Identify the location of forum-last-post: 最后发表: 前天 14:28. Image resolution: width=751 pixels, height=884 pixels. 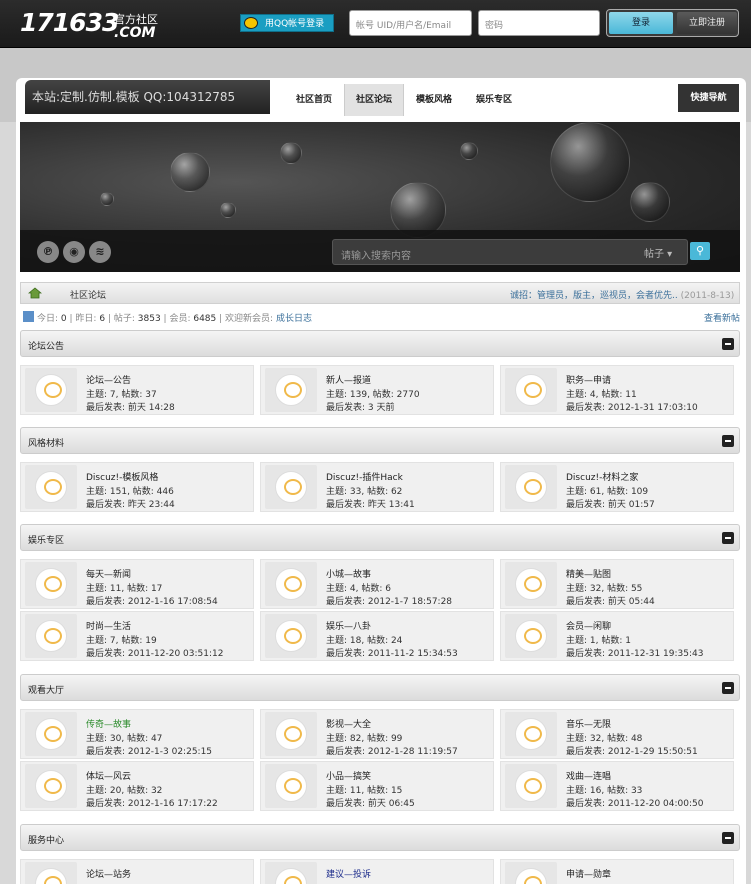
(130, 406).